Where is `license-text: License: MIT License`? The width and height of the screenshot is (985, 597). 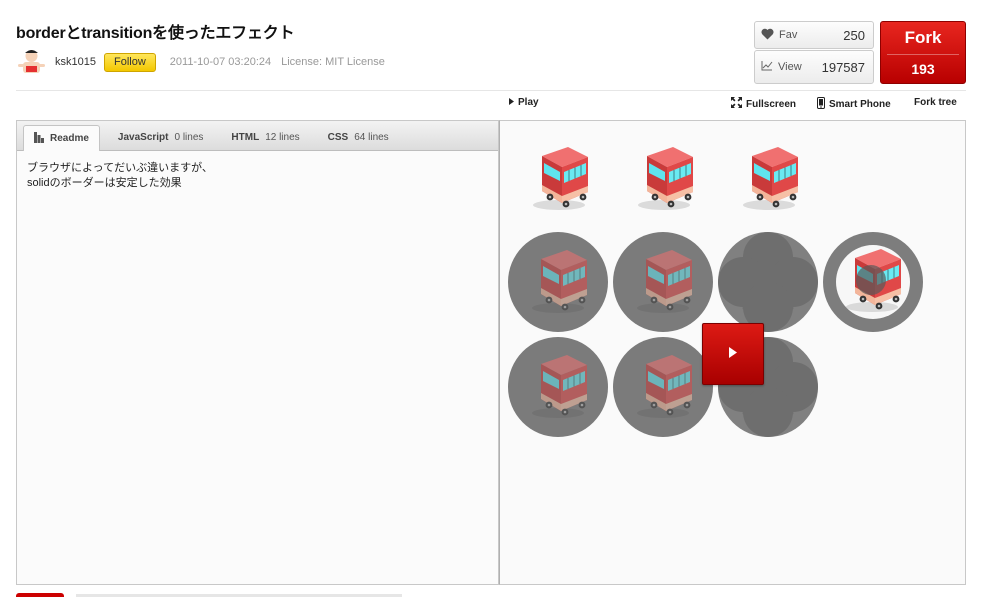
license-text: License: MIT License is located at coordinates (333, 62).